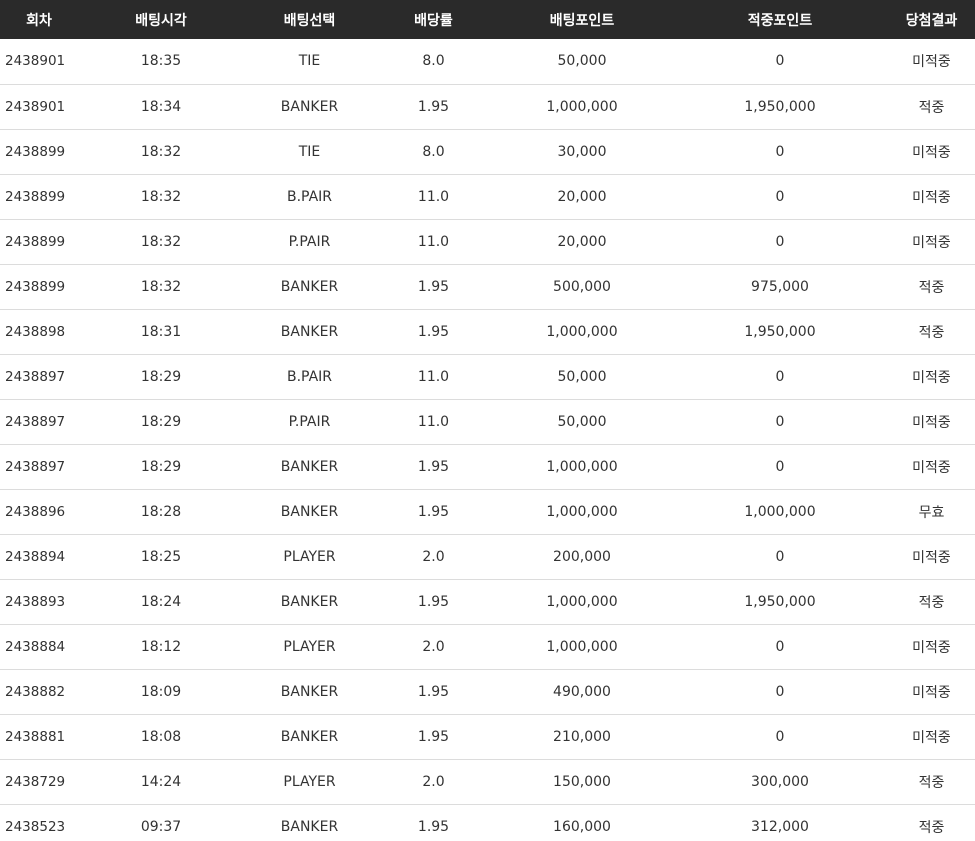 This screenshot has width=975, height=841. Describe the element at coordinates (582, 736) in the screenshot. I see `cell-bet-points: 210,000` at that location.